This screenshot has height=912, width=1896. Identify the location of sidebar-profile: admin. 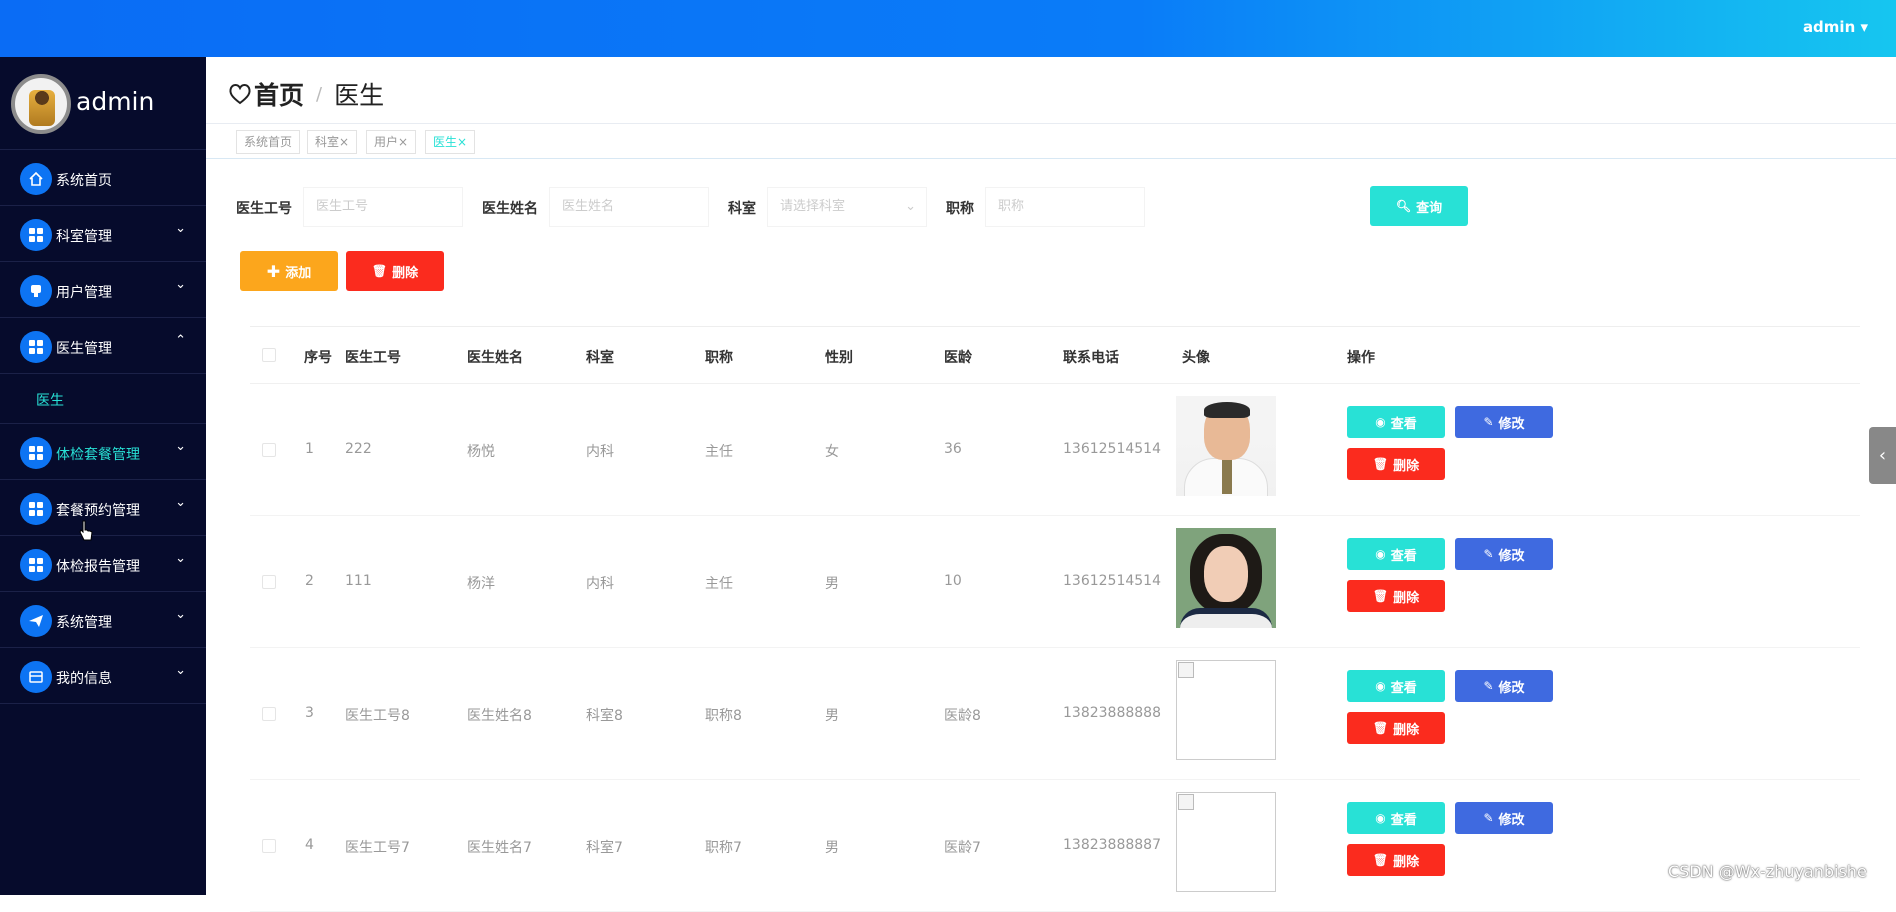
(103, 103).